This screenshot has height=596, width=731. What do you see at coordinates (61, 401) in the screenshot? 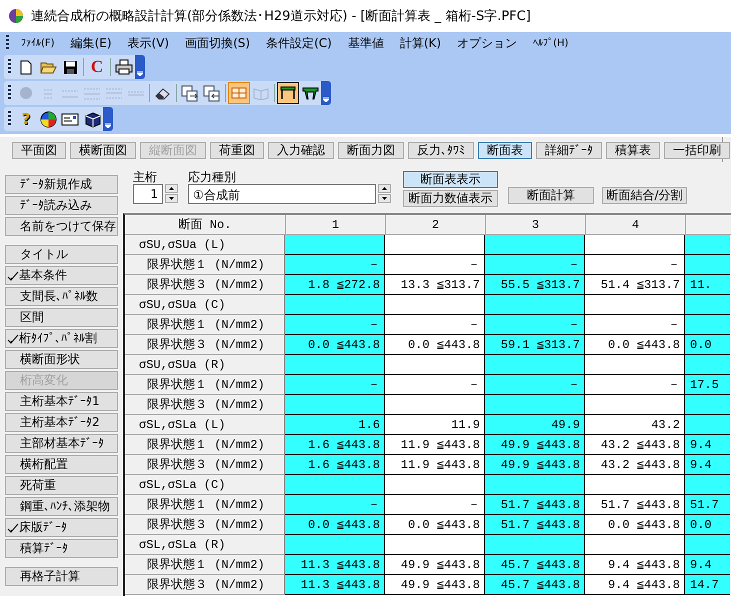
I see `sidebar-button: 主桁基本ﾃﾞｰﾀ1` at bounding box center [61, 401].